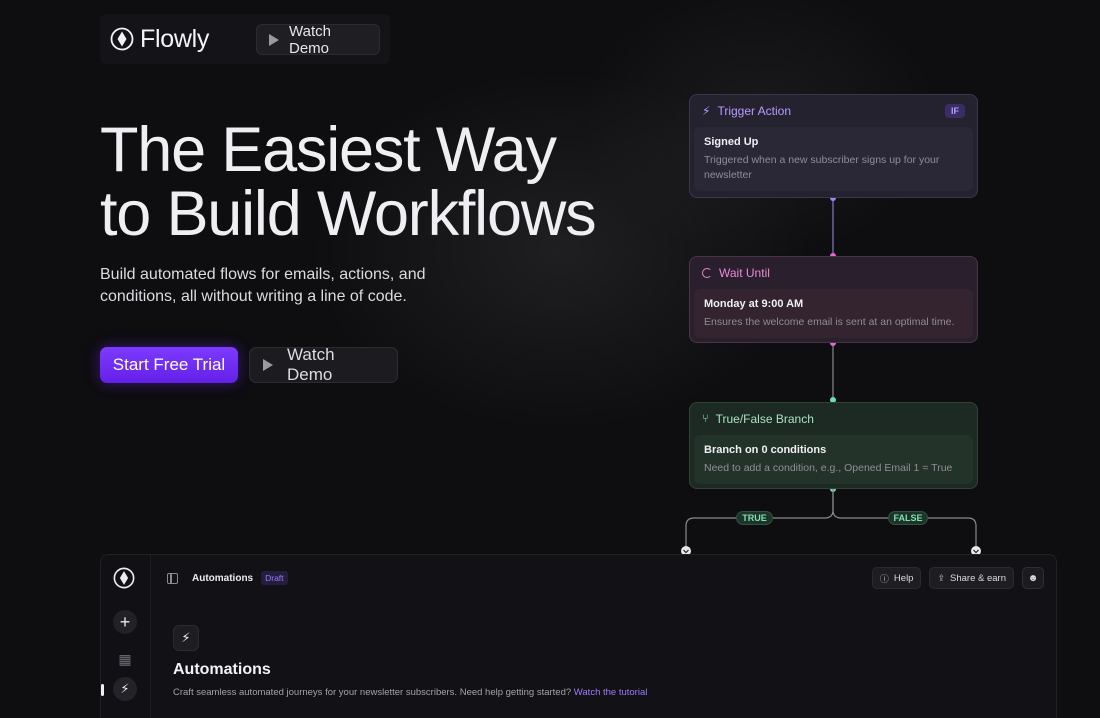 The height and width of the screenshot is (718, 1100). Describe the element at coordinates (833, 273) in the screenshot. I see `card-header: Wait Until` at that location.